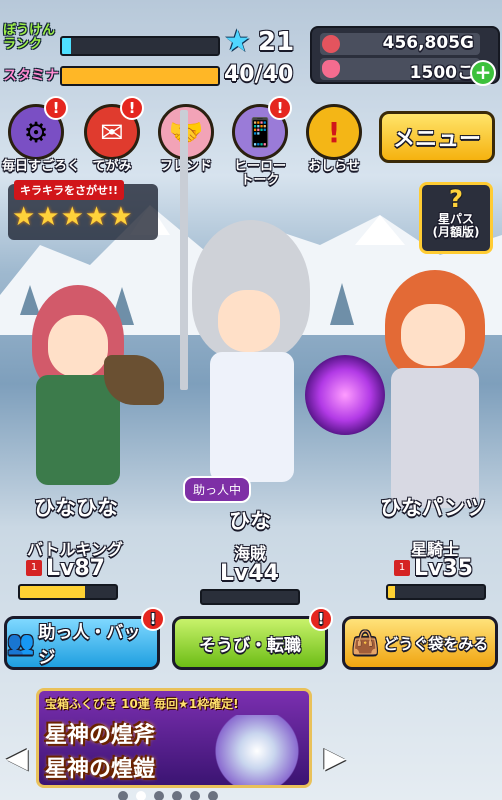  I want to click on character-center, so click(250, 300).